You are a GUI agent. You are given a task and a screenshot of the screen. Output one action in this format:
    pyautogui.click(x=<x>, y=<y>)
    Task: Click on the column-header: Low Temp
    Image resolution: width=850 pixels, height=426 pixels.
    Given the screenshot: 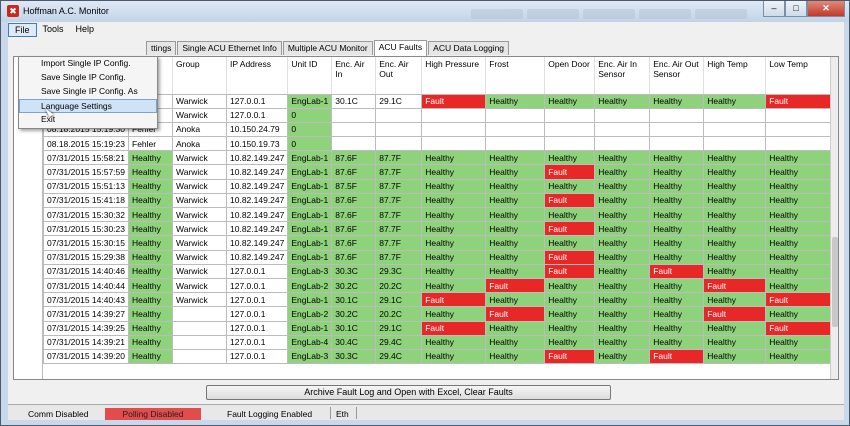 What is the action you would take?
    pyautogui.click(x=799, y=76)
    